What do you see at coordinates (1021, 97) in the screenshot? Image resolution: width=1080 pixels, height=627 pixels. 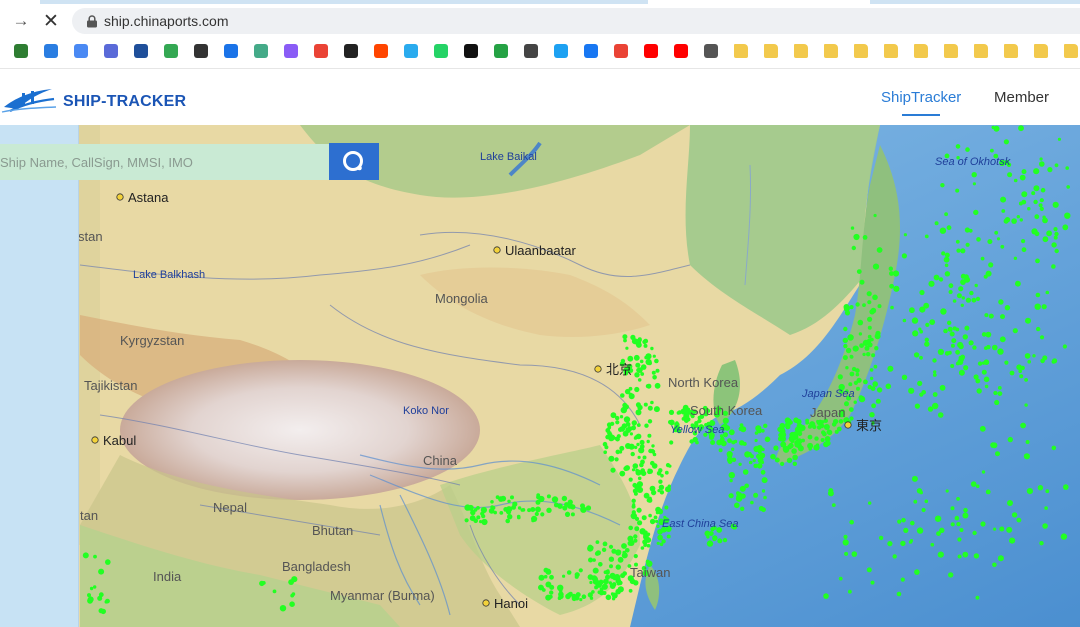 I see `nav-member: Member` at bounding box center [1021, 97].